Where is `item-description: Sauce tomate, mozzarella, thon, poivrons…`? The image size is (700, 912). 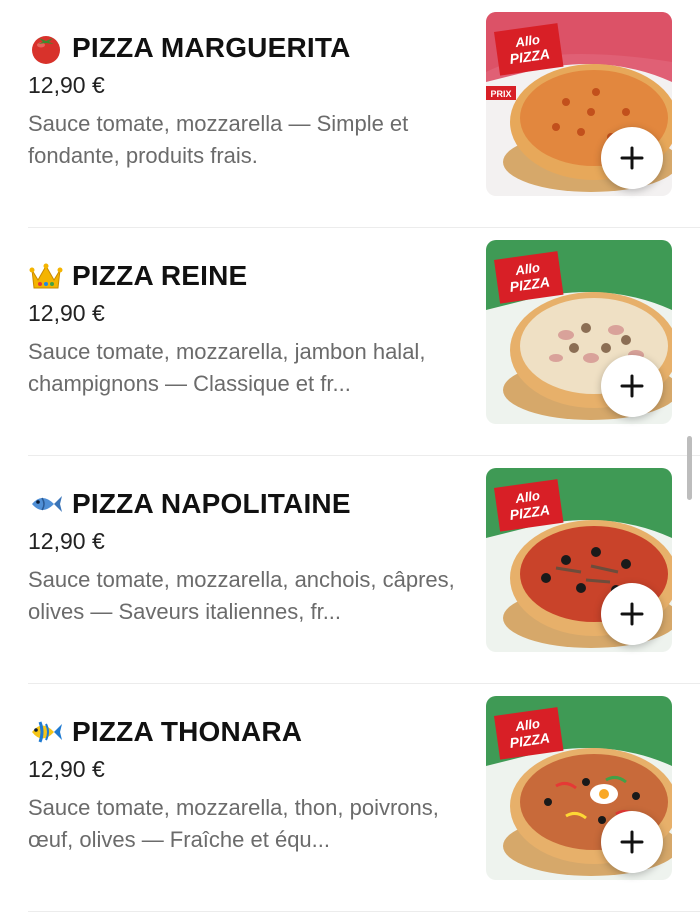
item-description: Sauce tomate, mozzarella, thon, poivrons… is located at coordinates (233, 823).